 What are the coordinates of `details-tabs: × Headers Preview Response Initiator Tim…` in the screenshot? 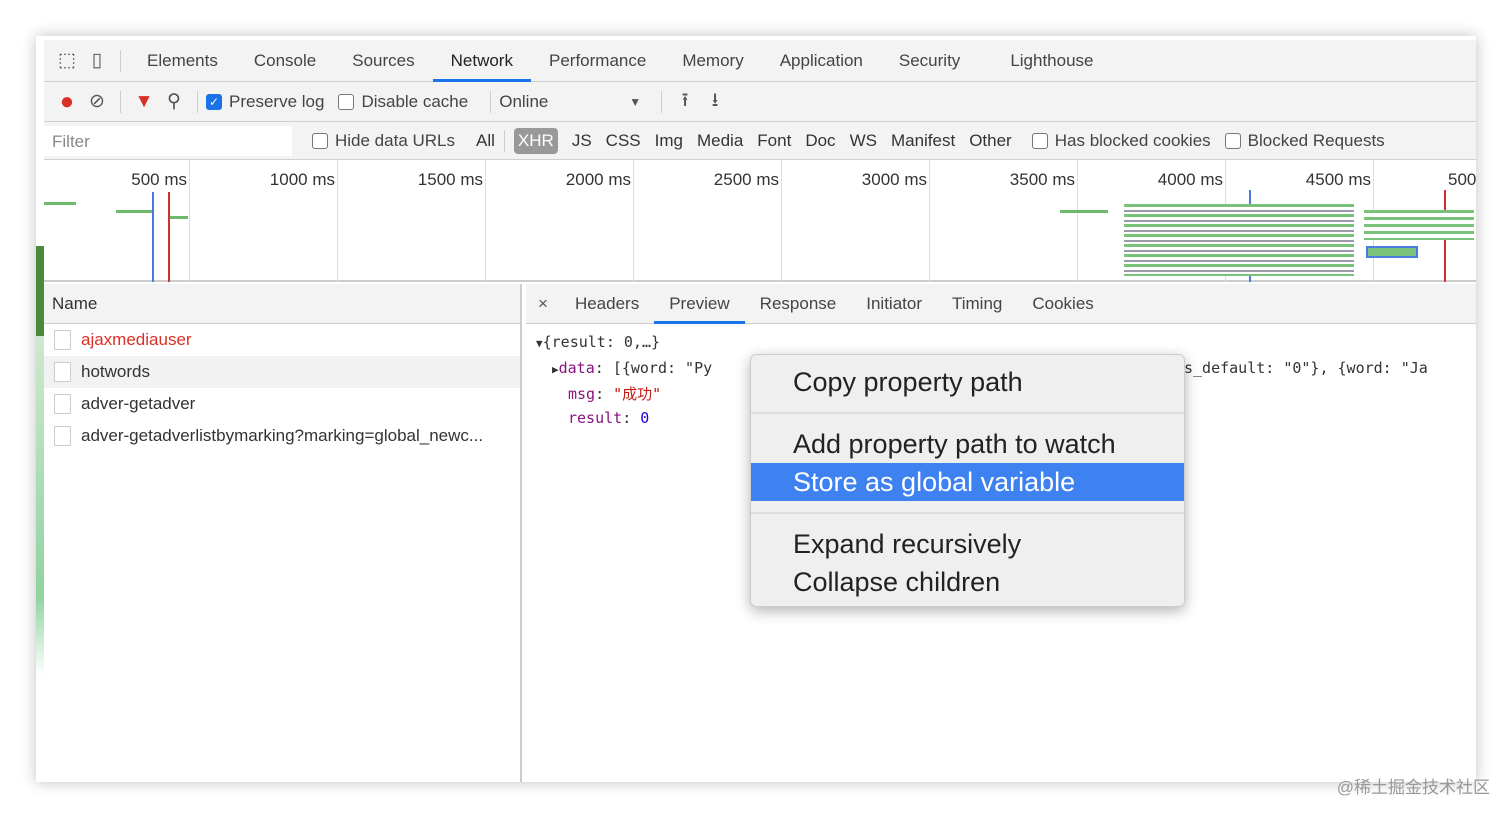 It's located at (1001, 304).